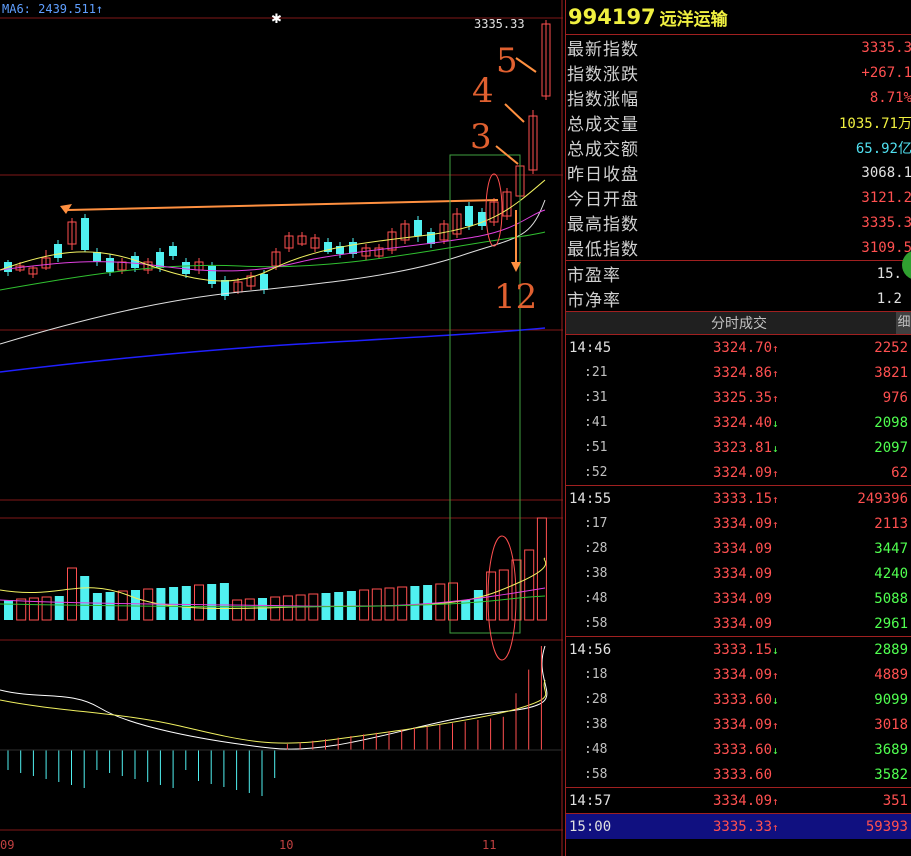  What do you see at coordinates (738, 17) in the screenshot?
I see `stock-title: 994197 远洋运输` at bounding box center [738, 17].